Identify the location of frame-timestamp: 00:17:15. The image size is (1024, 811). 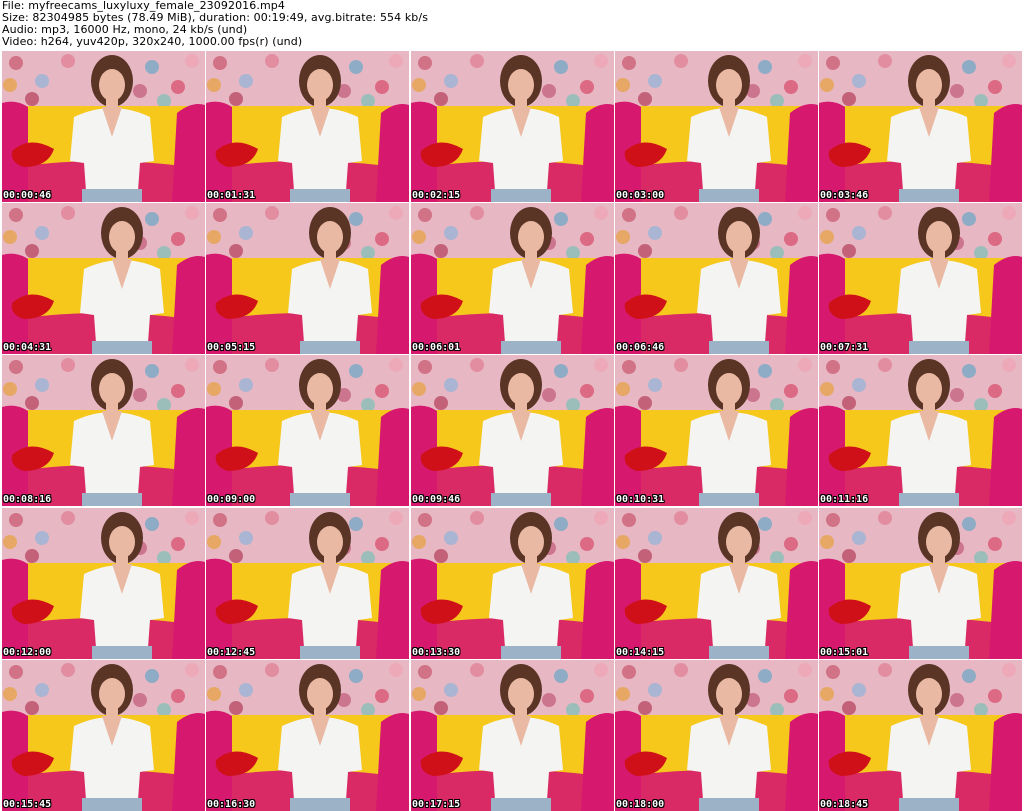
(436, 804).